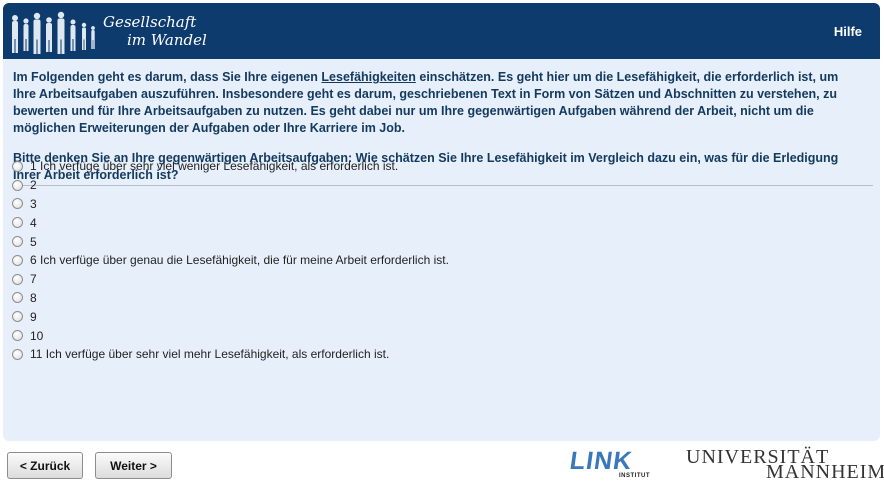 The height and width of the screenshot is (486, 884). Describe the element at coordinates (33, 241) in the screenshot. I see `option-label: 5` at that location.